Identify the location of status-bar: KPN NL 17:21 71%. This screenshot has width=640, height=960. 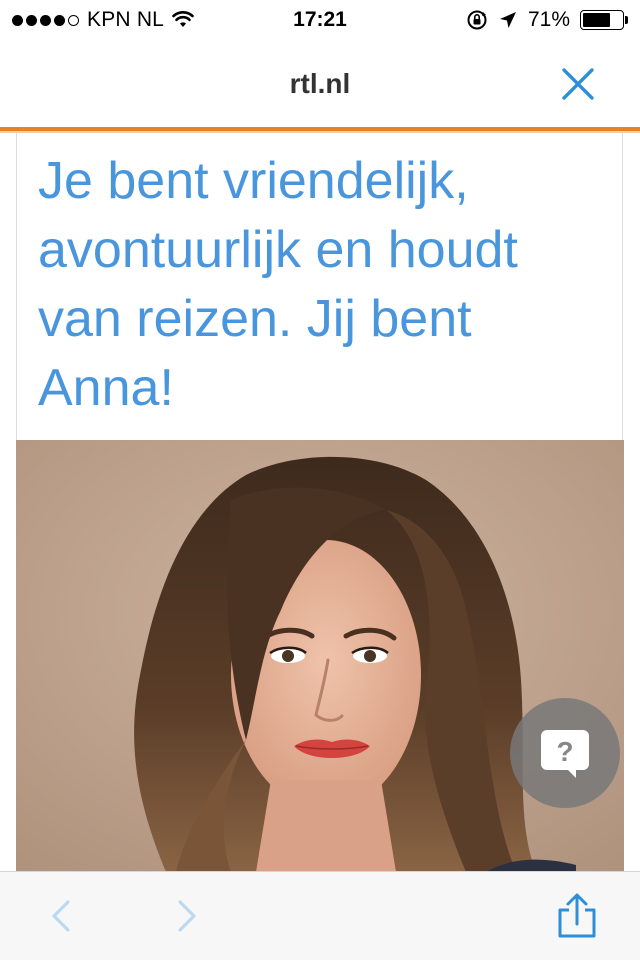
(320, 20).